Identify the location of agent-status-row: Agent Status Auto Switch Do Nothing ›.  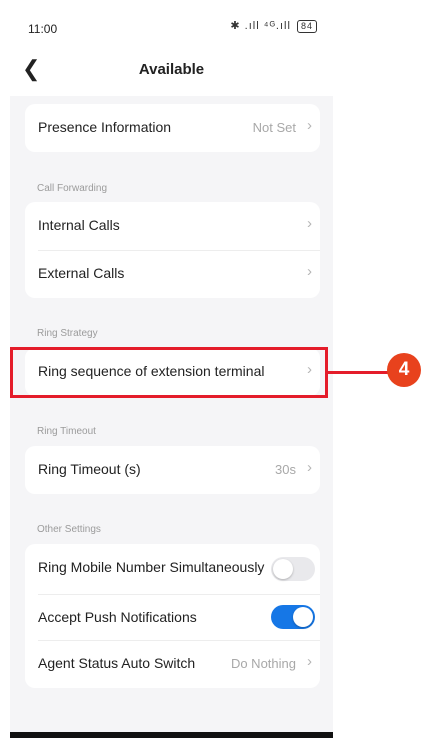
(172, 664).